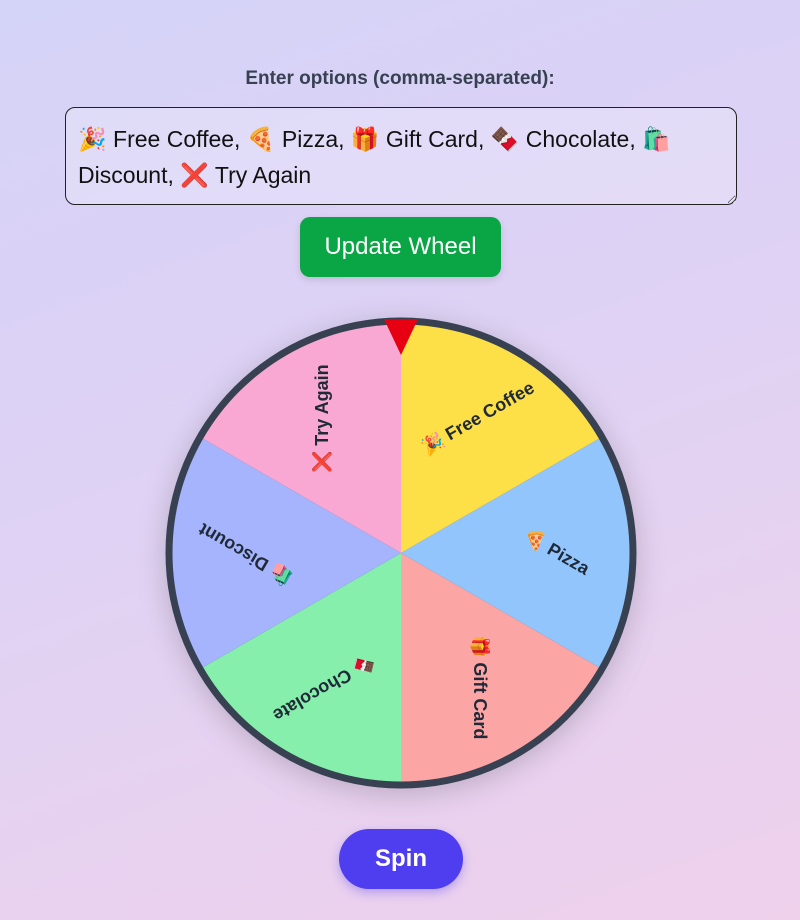 The width and height of the screenshot is (800, 920). Describe the element at coordinates (480, 687) in the screenshot. I see `wheel-segment-label: 🎁 Gift Card` at that location.